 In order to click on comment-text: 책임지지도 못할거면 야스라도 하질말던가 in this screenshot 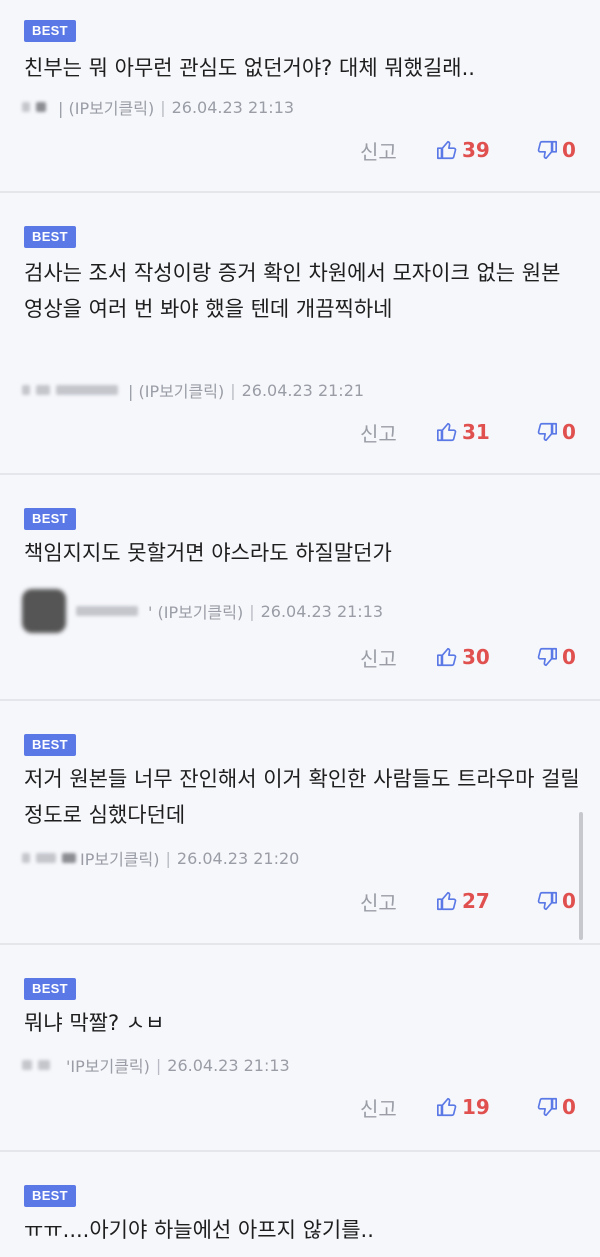, I will do `click(208, 553)`.